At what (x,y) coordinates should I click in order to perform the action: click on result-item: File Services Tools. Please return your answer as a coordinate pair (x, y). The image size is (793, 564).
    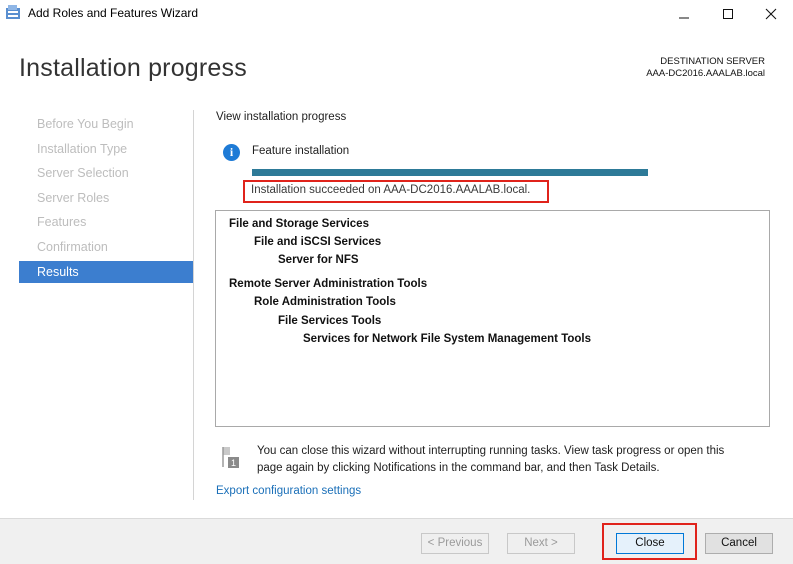
    Looking at the image, I should click on (330, 321).